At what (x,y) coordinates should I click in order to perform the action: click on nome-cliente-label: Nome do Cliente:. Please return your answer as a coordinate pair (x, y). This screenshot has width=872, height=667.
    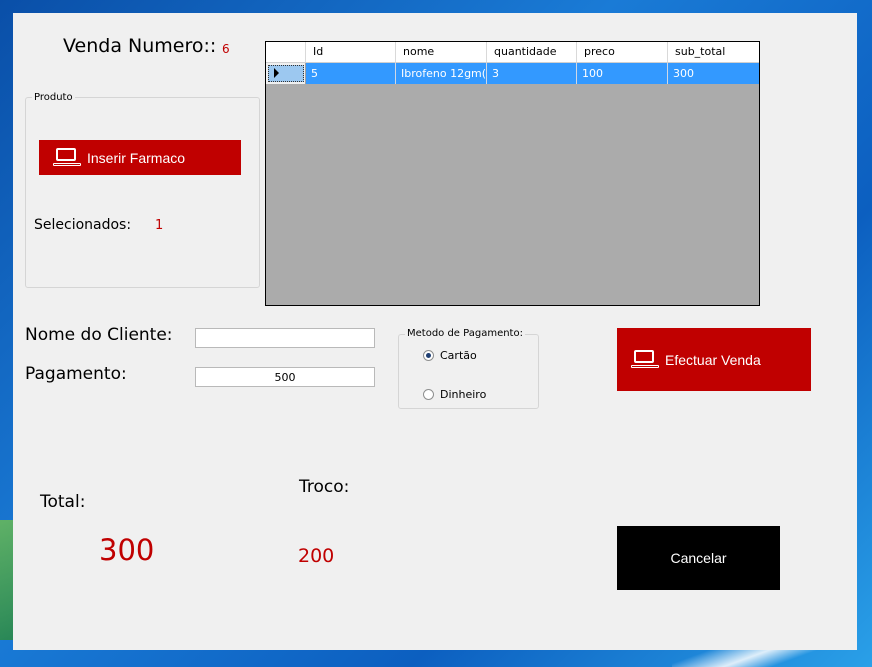
    Looking at the image, I should click on (99, 335).